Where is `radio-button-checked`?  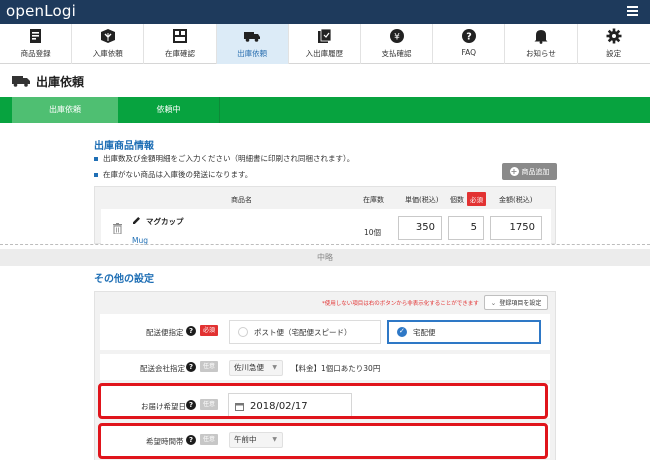
radio-button-checked is located at coordinates (402, 332).